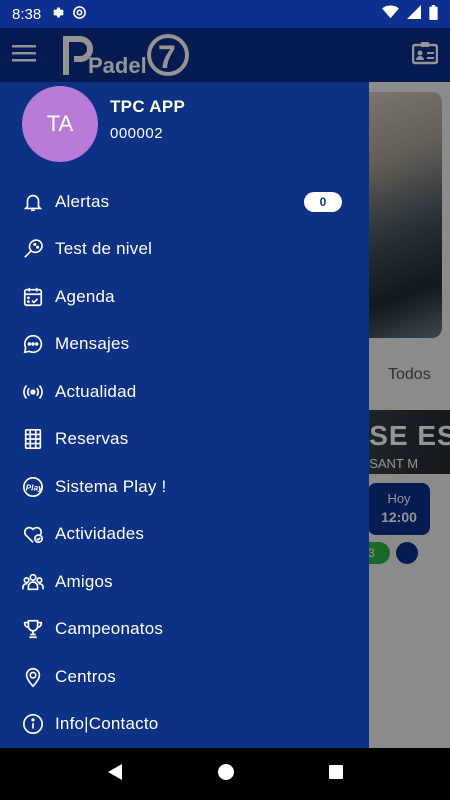 The width and height of the screenshot is (450, 800). Describe the element at coordinates (184, 392) in the screenshot. I see `menu-item-actualidad: Actualidad` at that location.